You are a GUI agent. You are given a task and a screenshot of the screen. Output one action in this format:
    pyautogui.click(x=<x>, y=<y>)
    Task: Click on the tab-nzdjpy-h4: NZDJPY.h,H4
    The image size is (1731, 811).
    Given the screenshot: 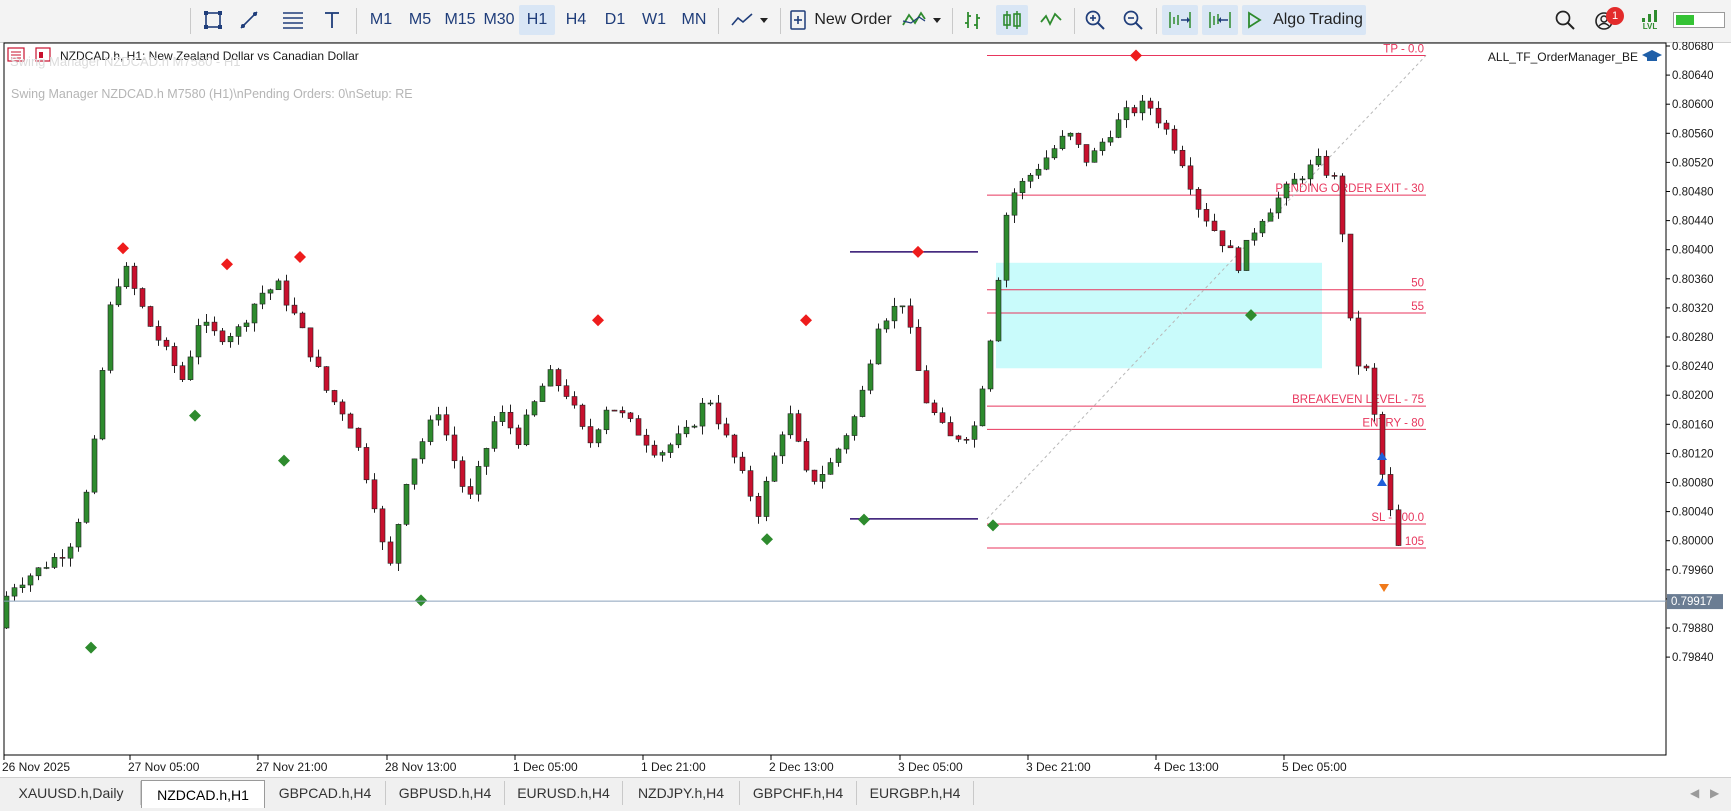 What is the action you would take?
    pyautogui.click(x=681, y=793)
    